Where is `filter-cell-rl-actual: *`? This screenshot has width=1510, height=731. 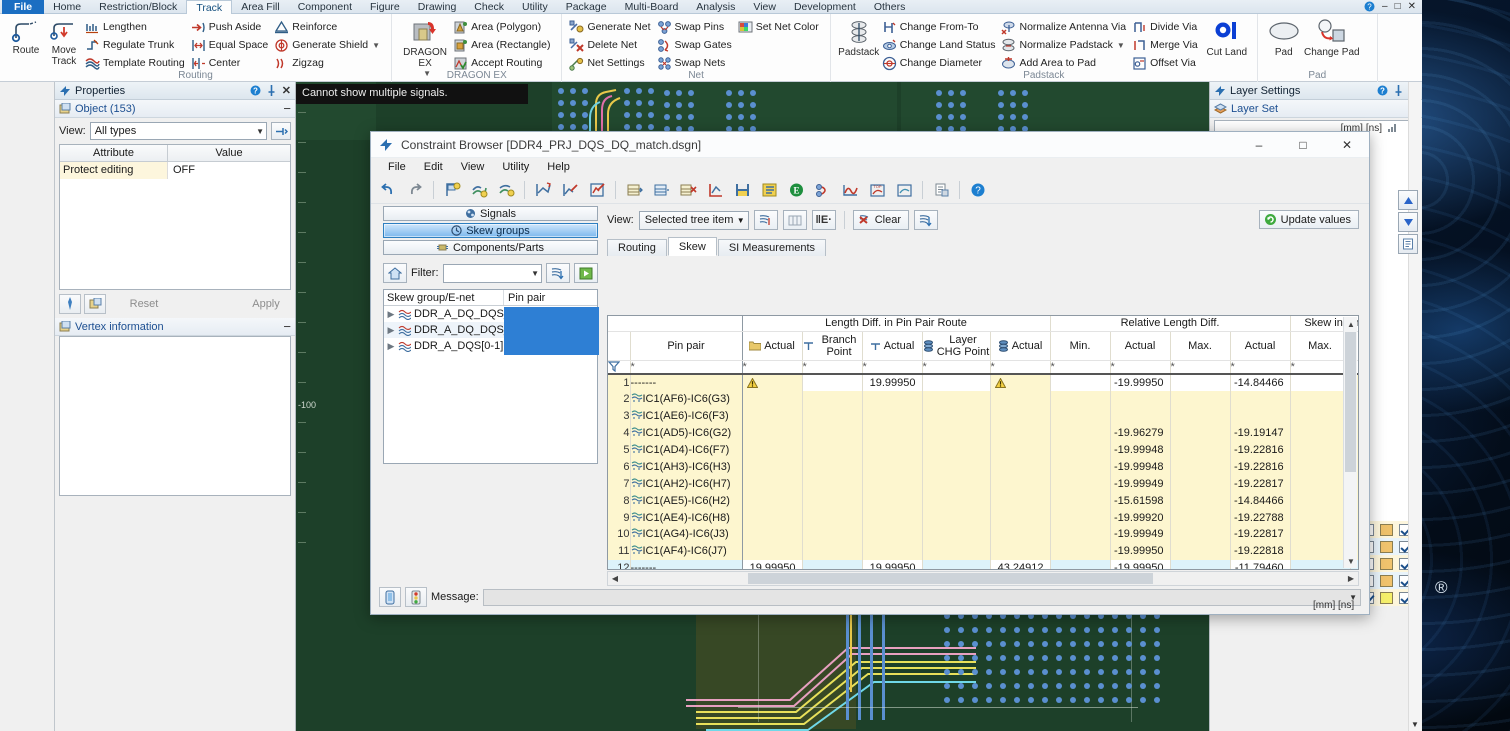
filter-cell-rl-actual: * is located at coordinates (1140, 367).